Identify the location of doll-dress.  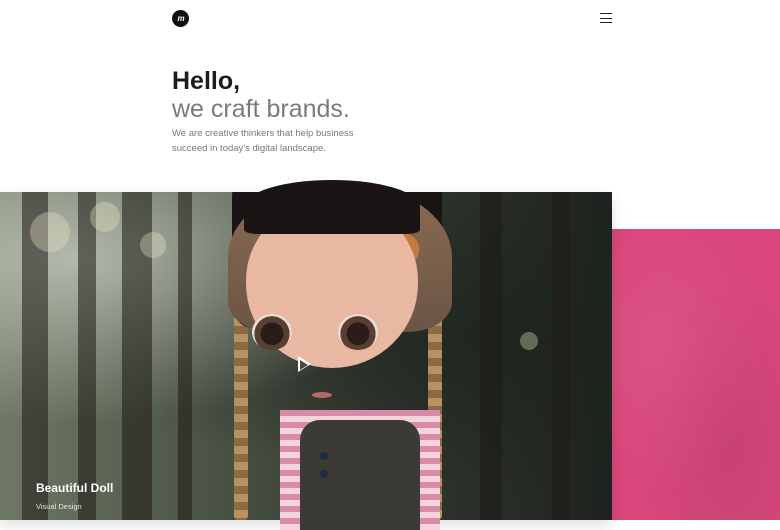
(360, 475).